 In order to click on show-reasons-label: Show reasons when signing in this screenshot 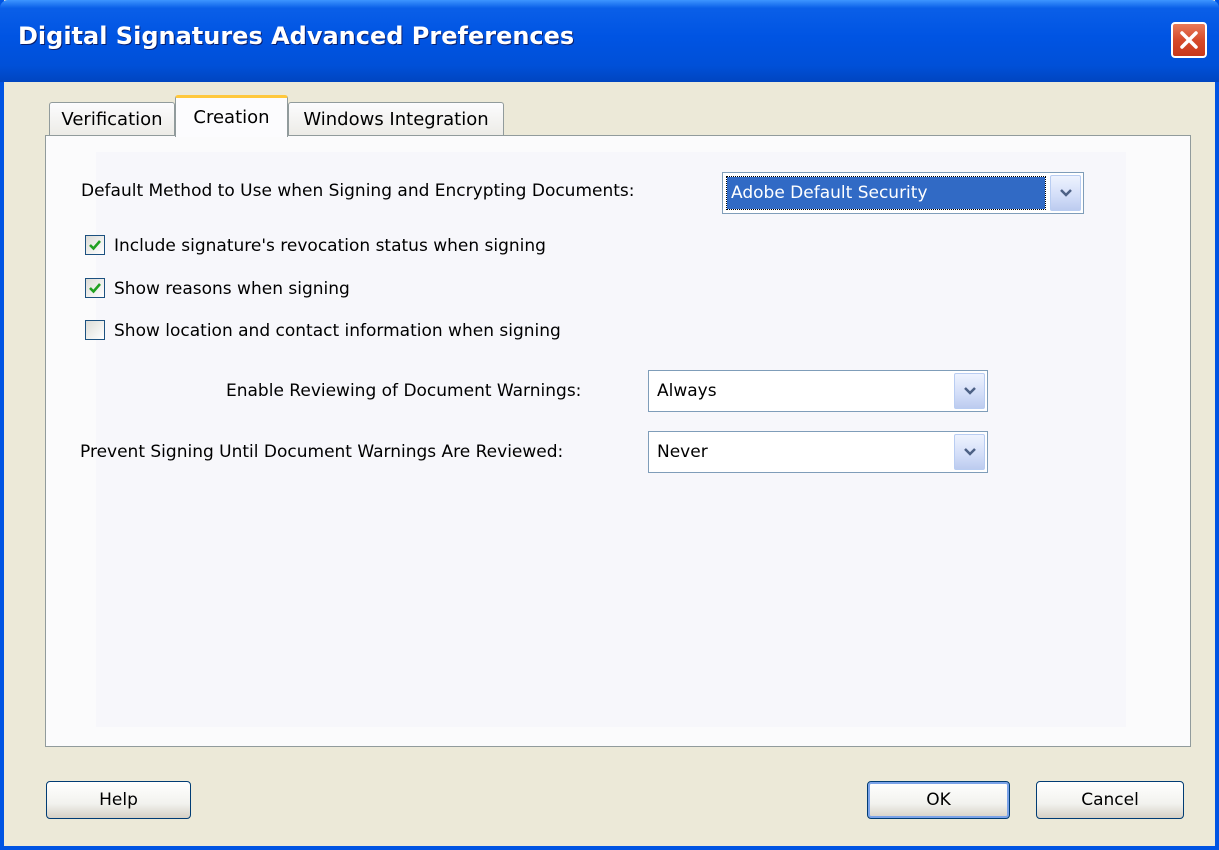, I will do `click(232, 289)`.